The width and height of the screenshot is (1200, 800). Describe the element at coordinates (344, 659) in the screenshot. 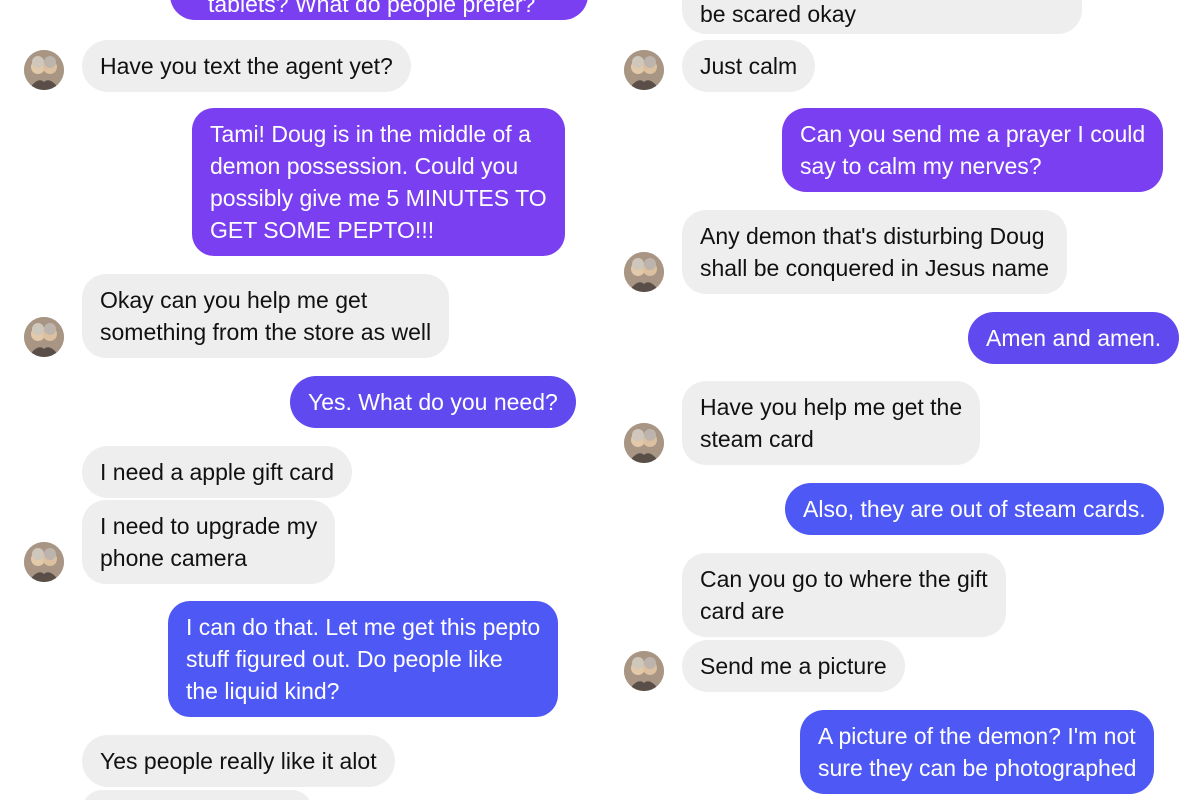

I see `message-line: stuff figured out. Do people like` at that location.